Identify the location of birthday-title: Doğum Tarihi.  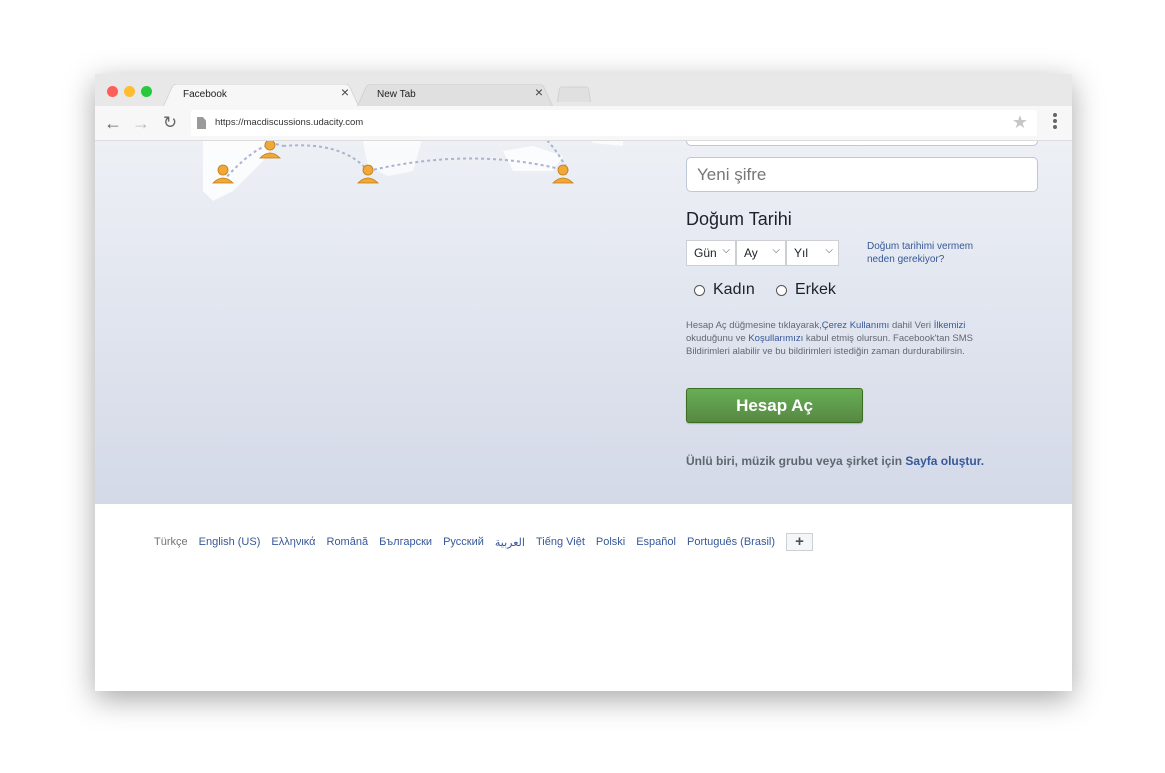
(739, 219).